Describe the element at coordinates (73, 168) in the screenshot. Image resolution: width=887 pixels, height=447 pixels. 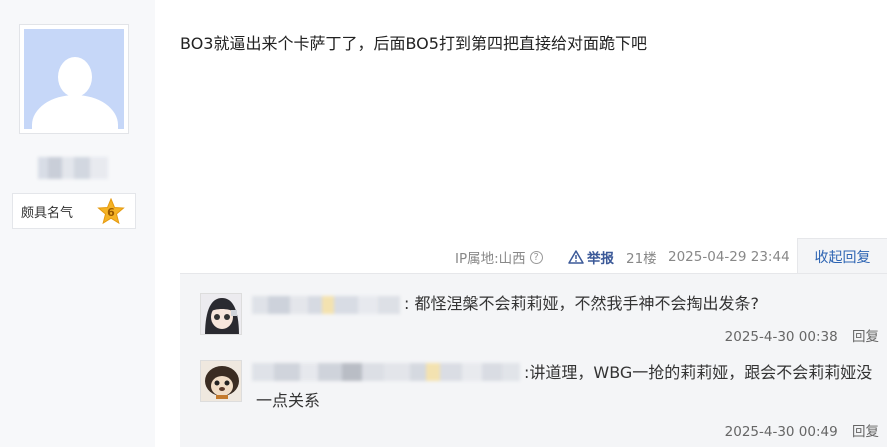
I see `author-name-blurred` at that location.